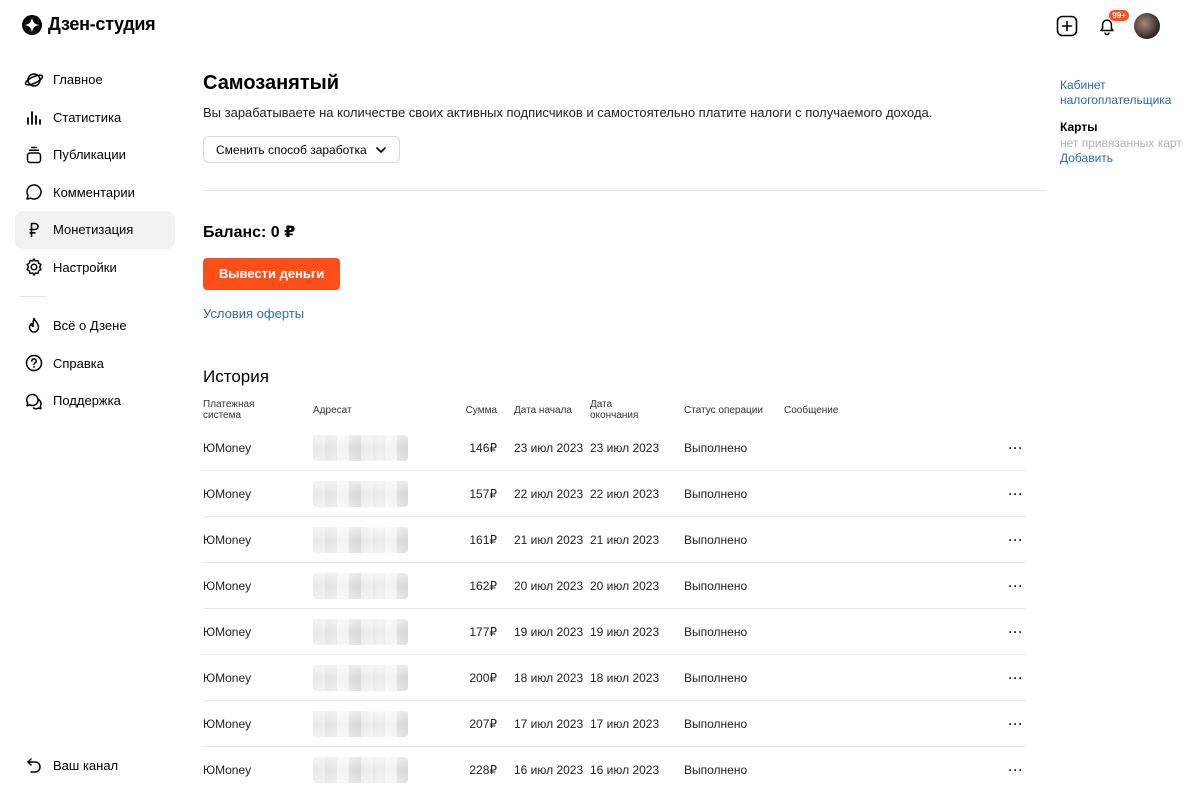 Image resolution: width=1200 pixels, height=791 pixels. Describe the element at coordinates (301, 149) in the screenshot. I see `switch-earning-method-button: Сменить способ заработка` at that location.